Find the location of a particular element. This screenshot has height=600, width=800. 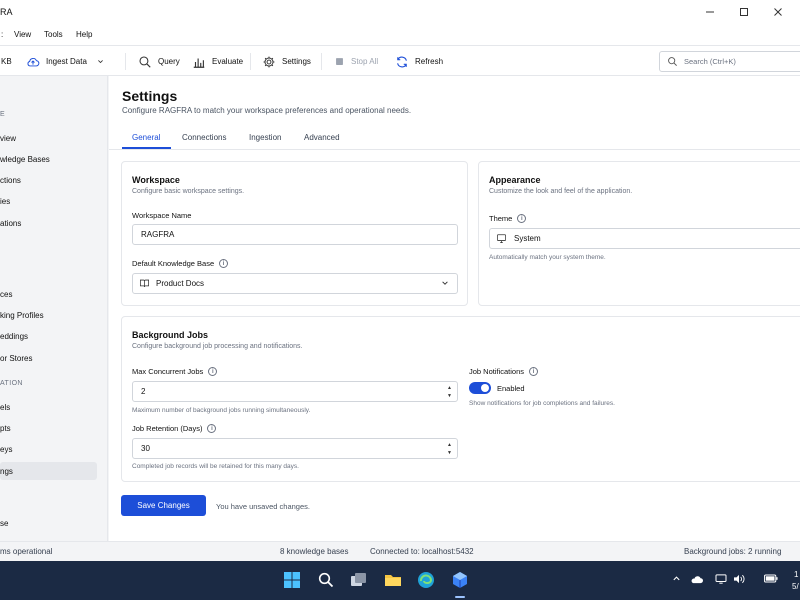

evaluate-button: Evaluate is located at coordinates (217, 61).